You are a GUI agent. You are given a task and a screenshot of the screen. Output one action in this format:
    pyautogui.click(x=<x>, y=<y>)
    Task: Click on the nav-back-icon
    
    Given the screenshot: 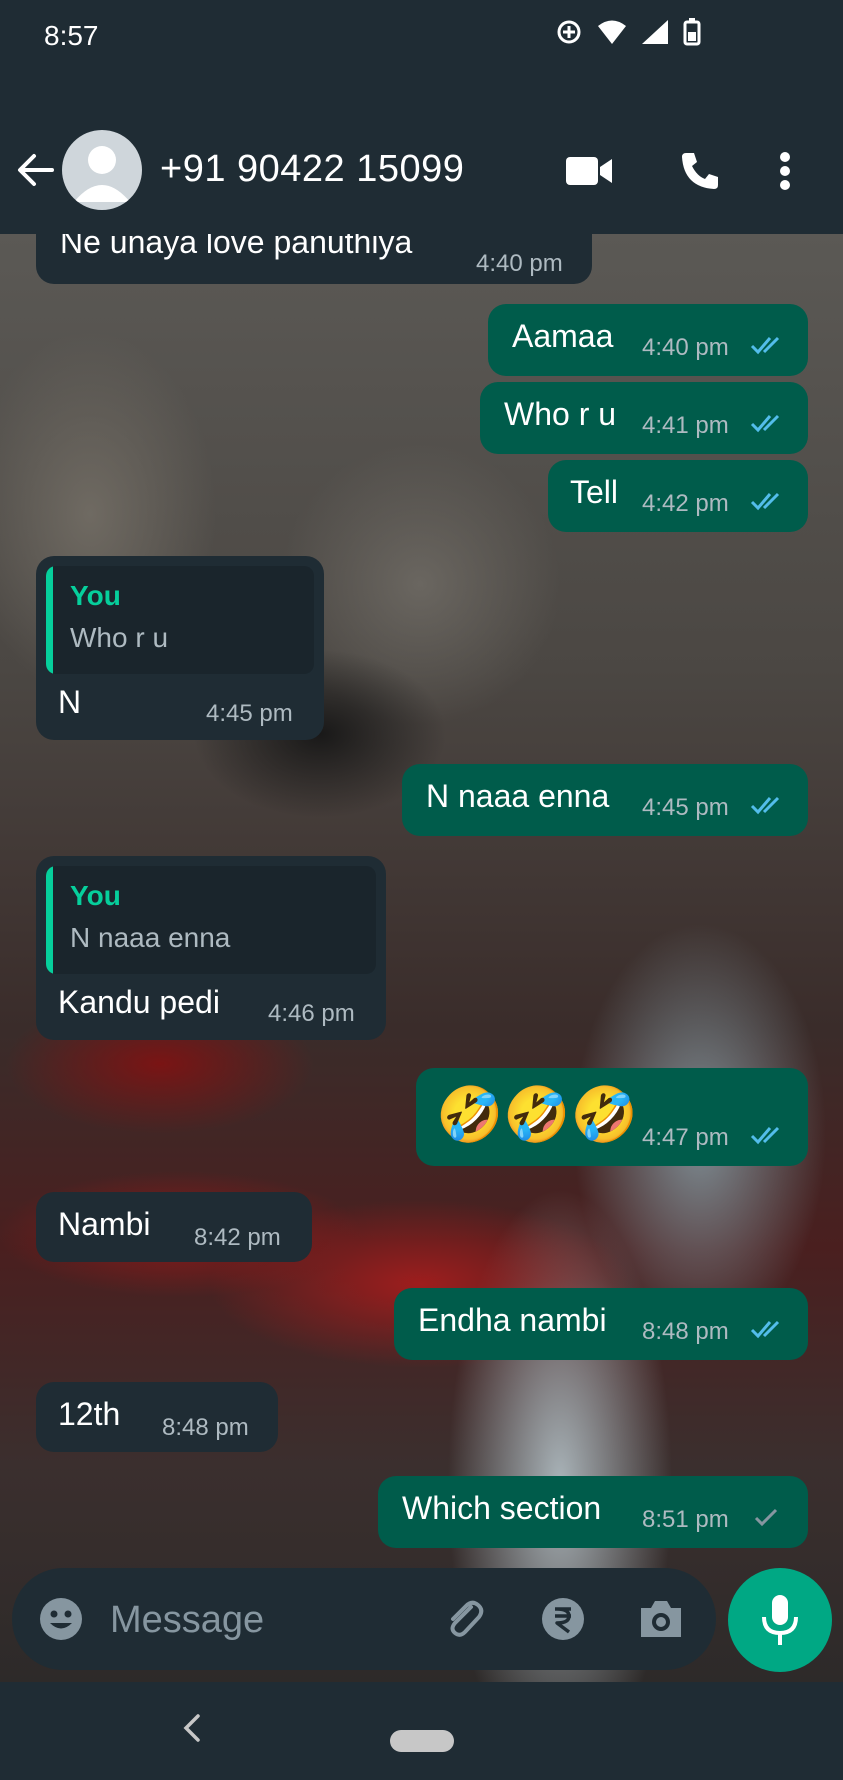 What is the action you would take?
    pyautogui.click(x=191, y=1728)
    